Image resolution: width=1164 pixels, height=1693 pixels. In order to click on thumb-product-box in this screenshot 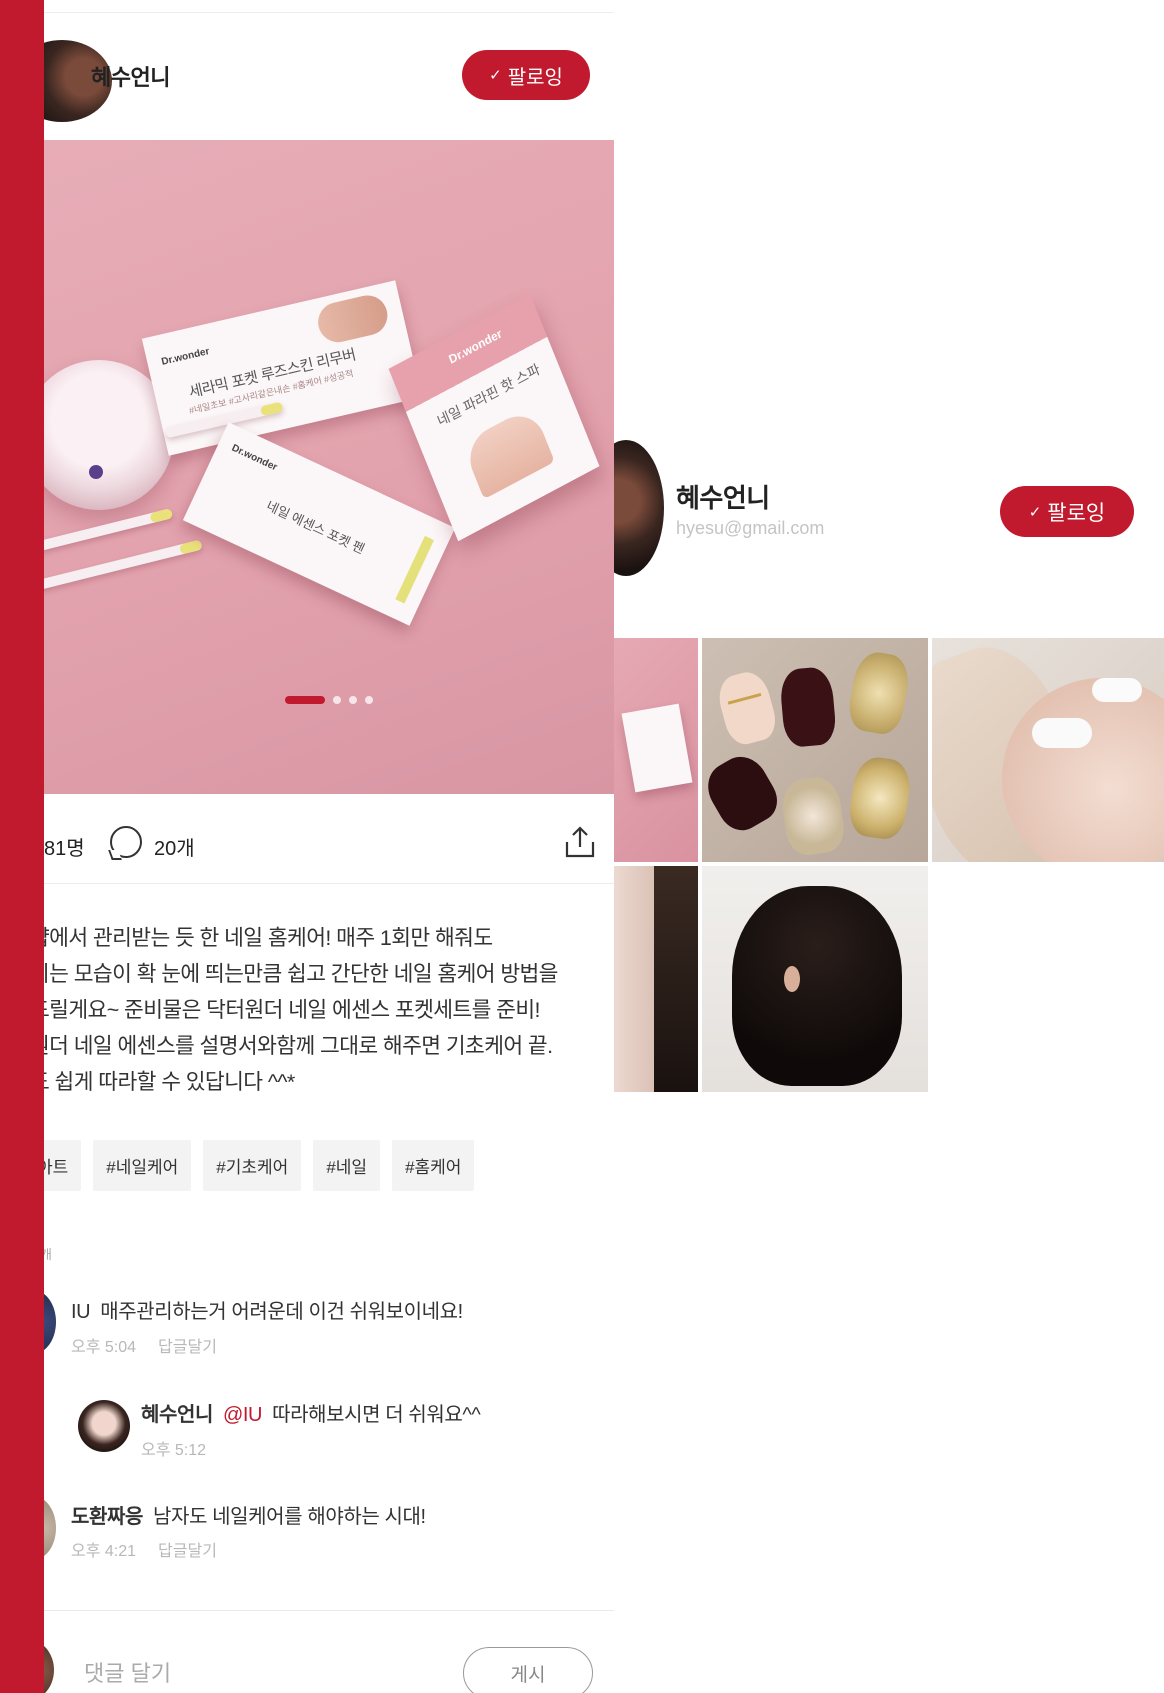, I will do `click(657, 748)`.